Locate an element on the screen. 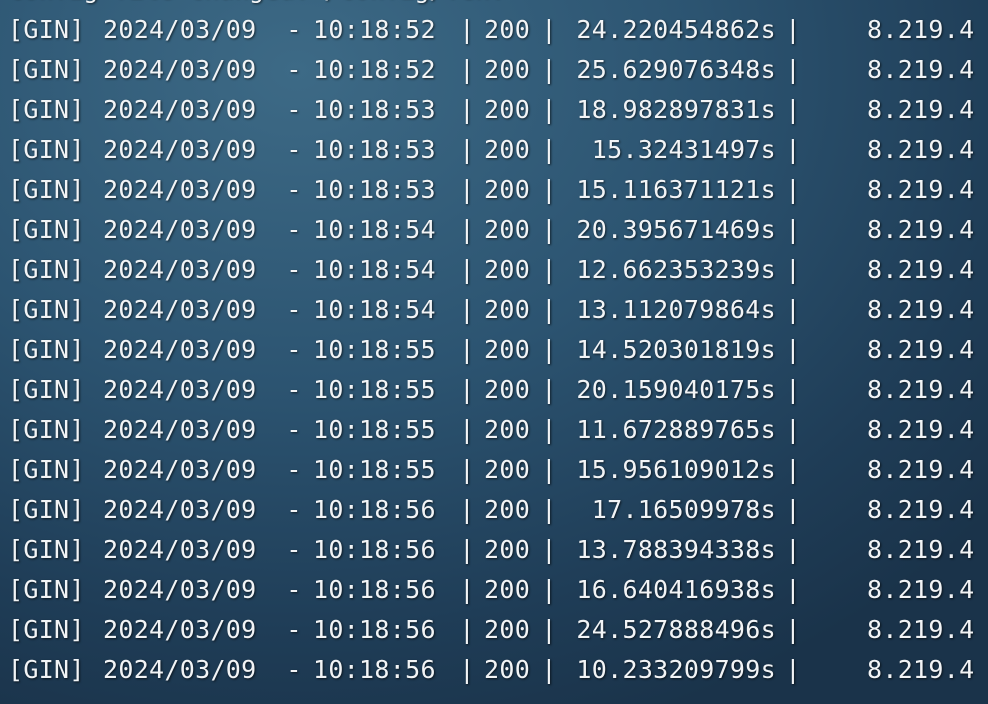  log-duration: 15.116371121s is located at coordinates (676, 189).